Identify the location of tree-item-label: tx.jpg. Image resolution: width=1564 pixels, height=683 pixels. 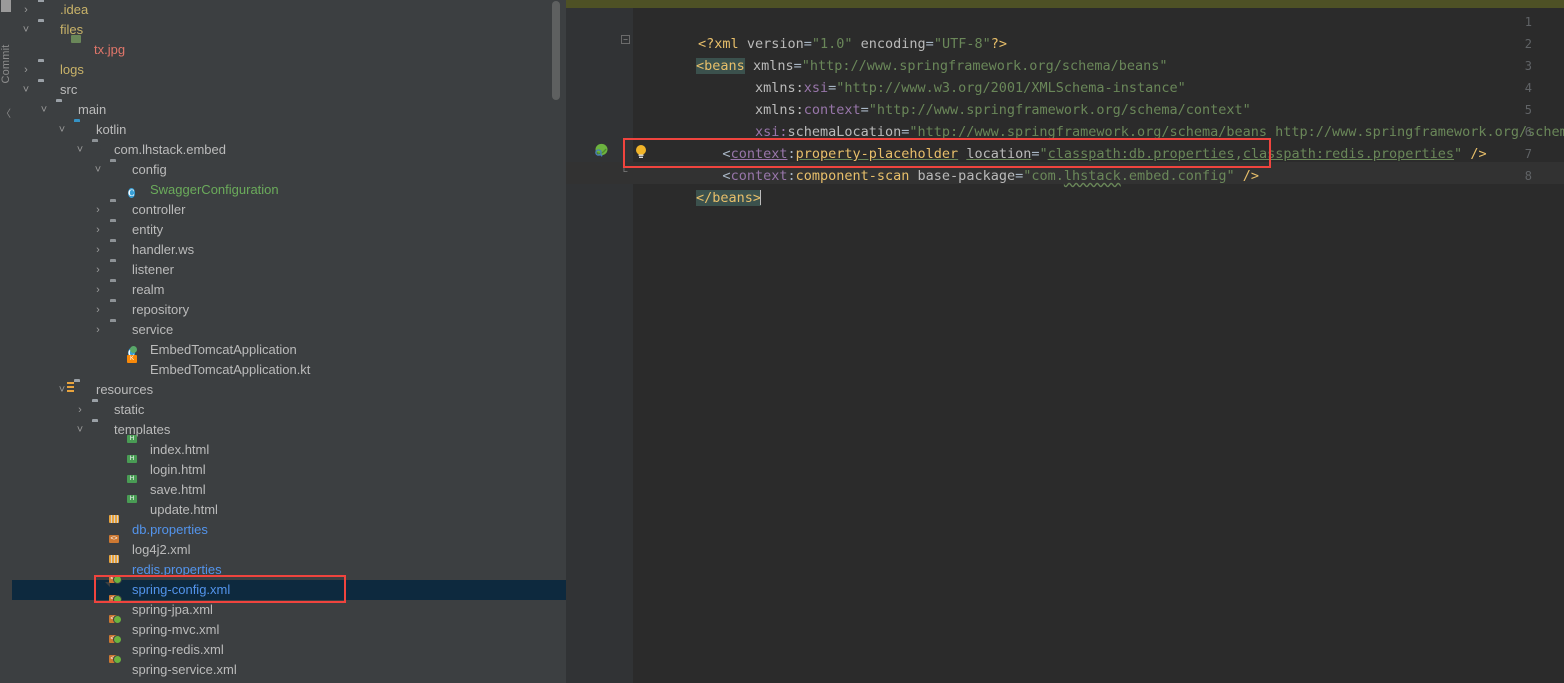
(110, 49).